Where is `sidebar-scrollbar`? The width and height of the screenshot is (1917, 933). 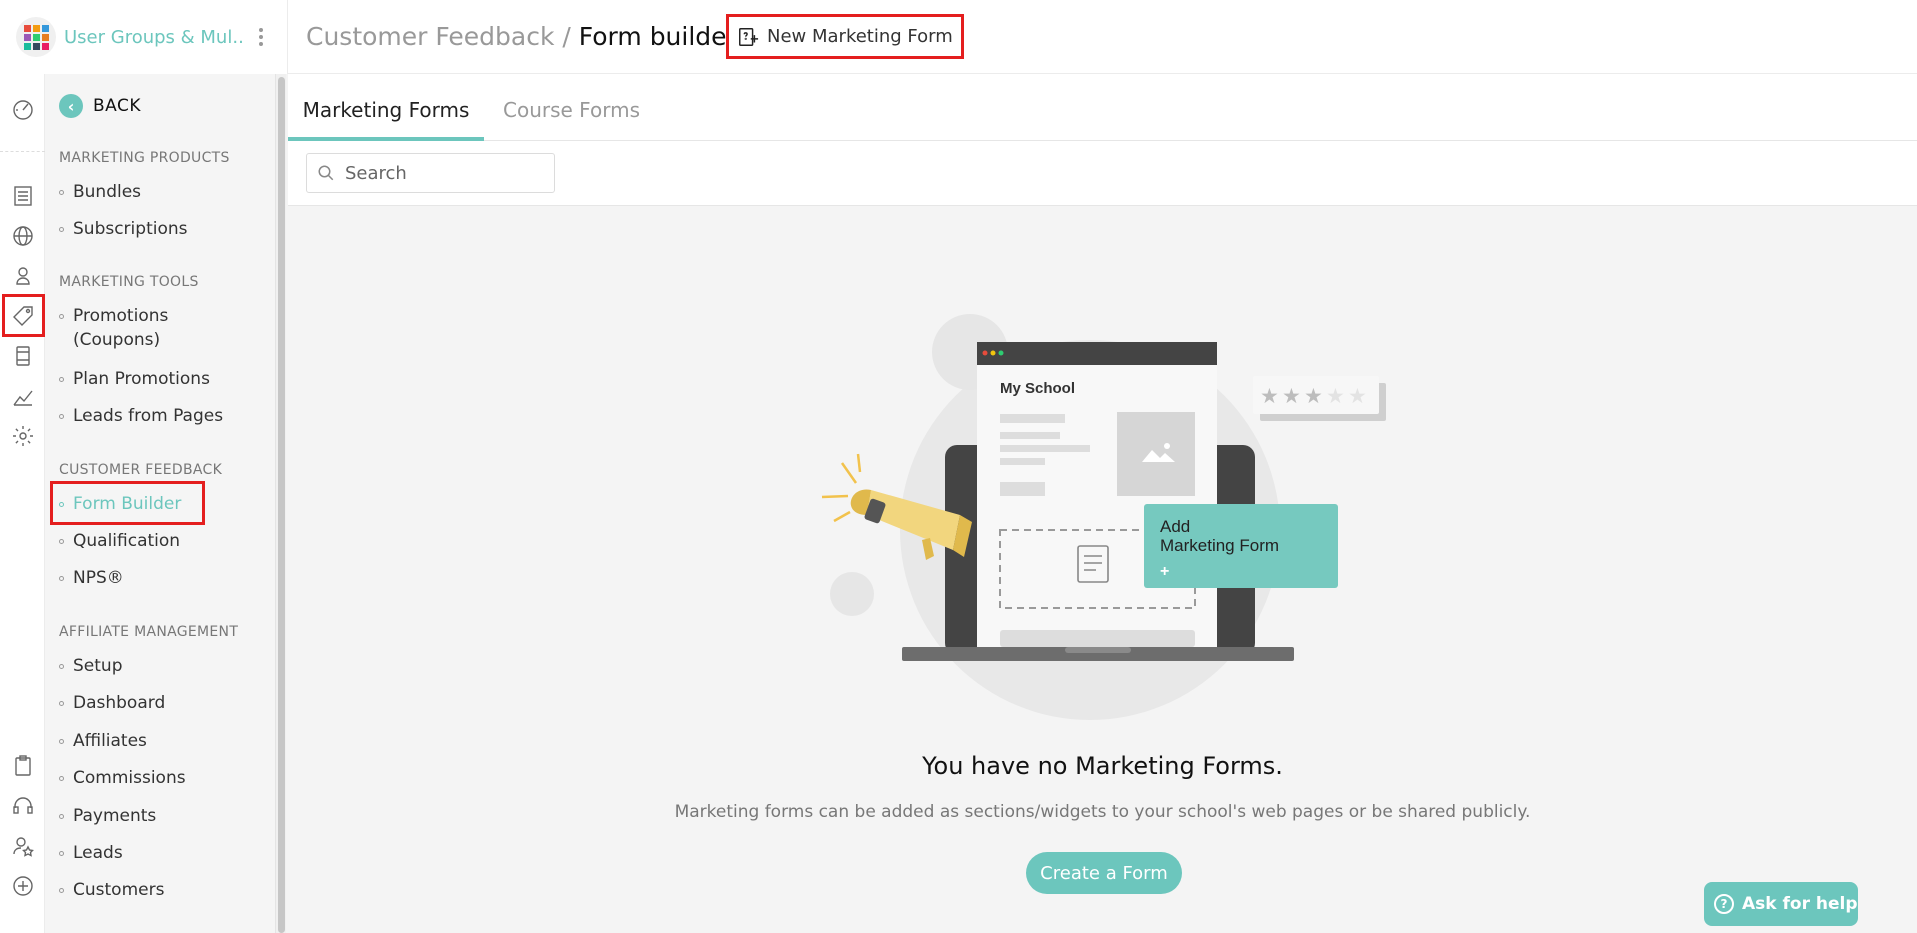
sidebar-scrollbar is located at coordinates (280, 503).